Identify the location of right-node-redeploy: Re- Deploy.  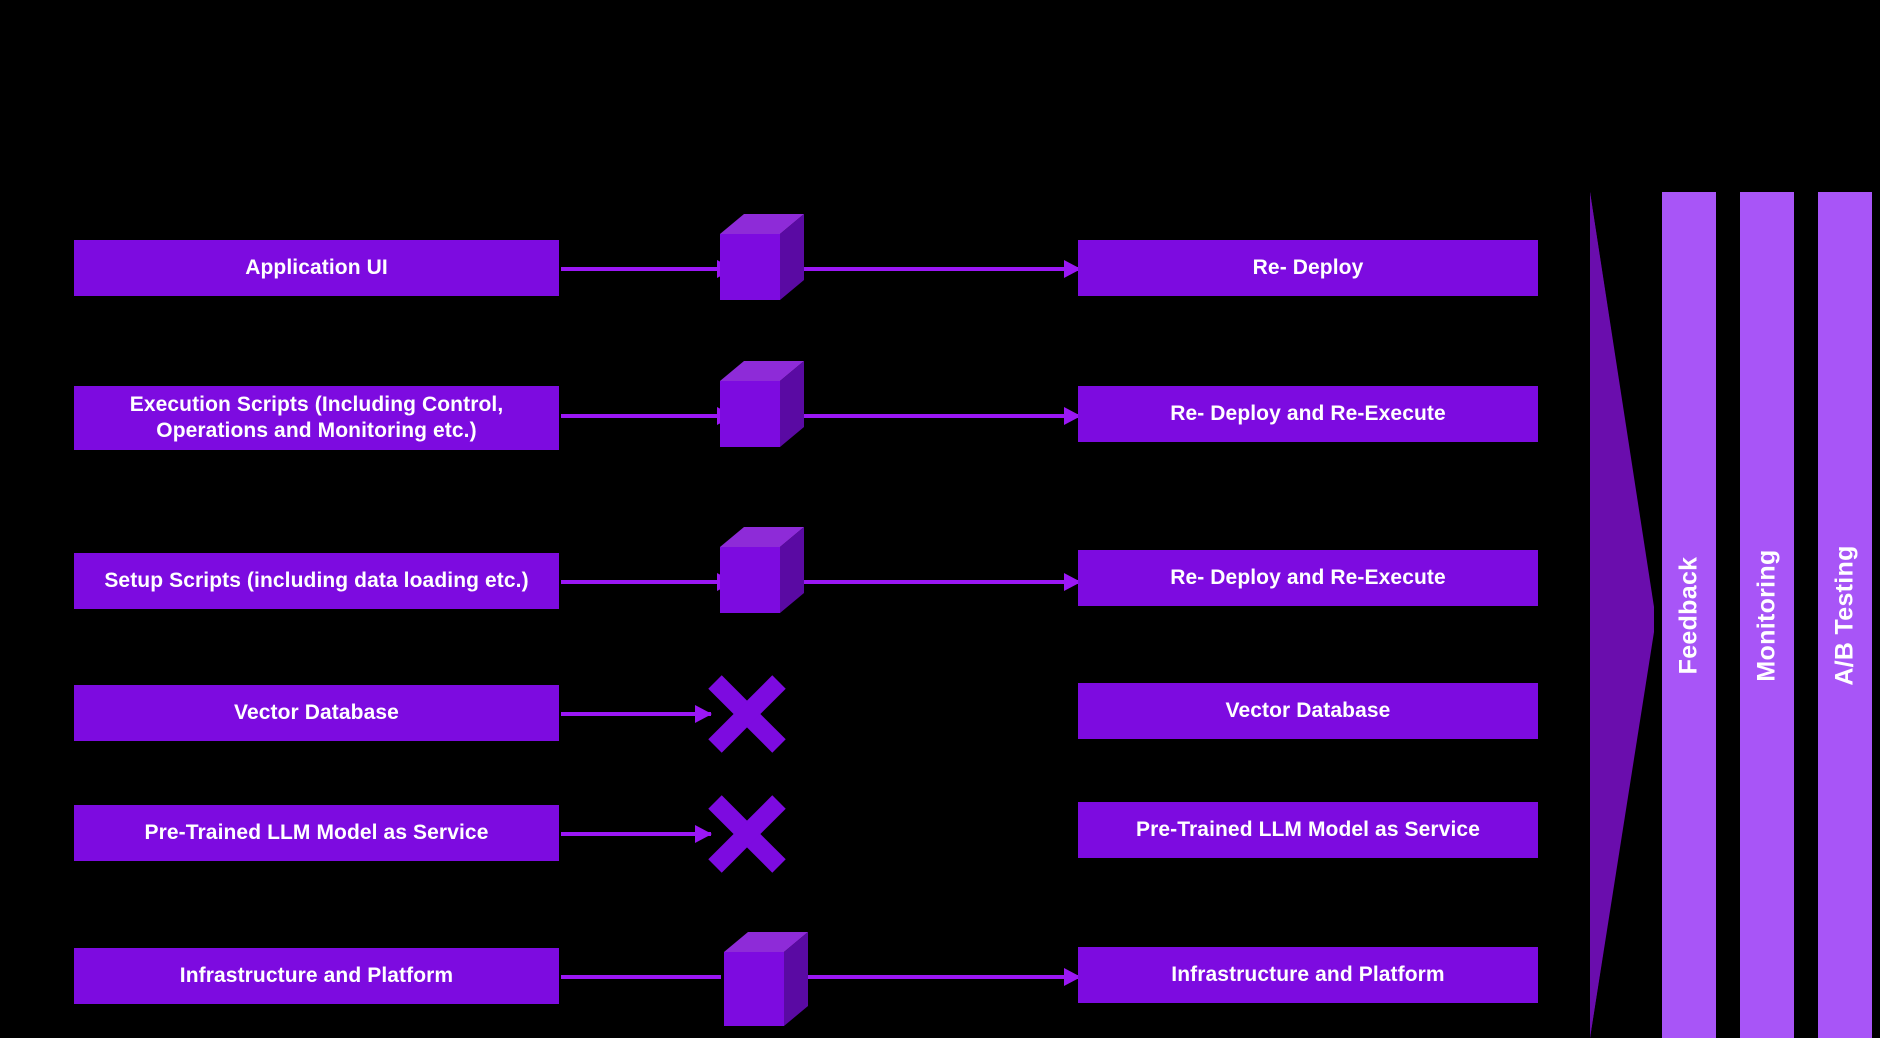
(1308, 268).